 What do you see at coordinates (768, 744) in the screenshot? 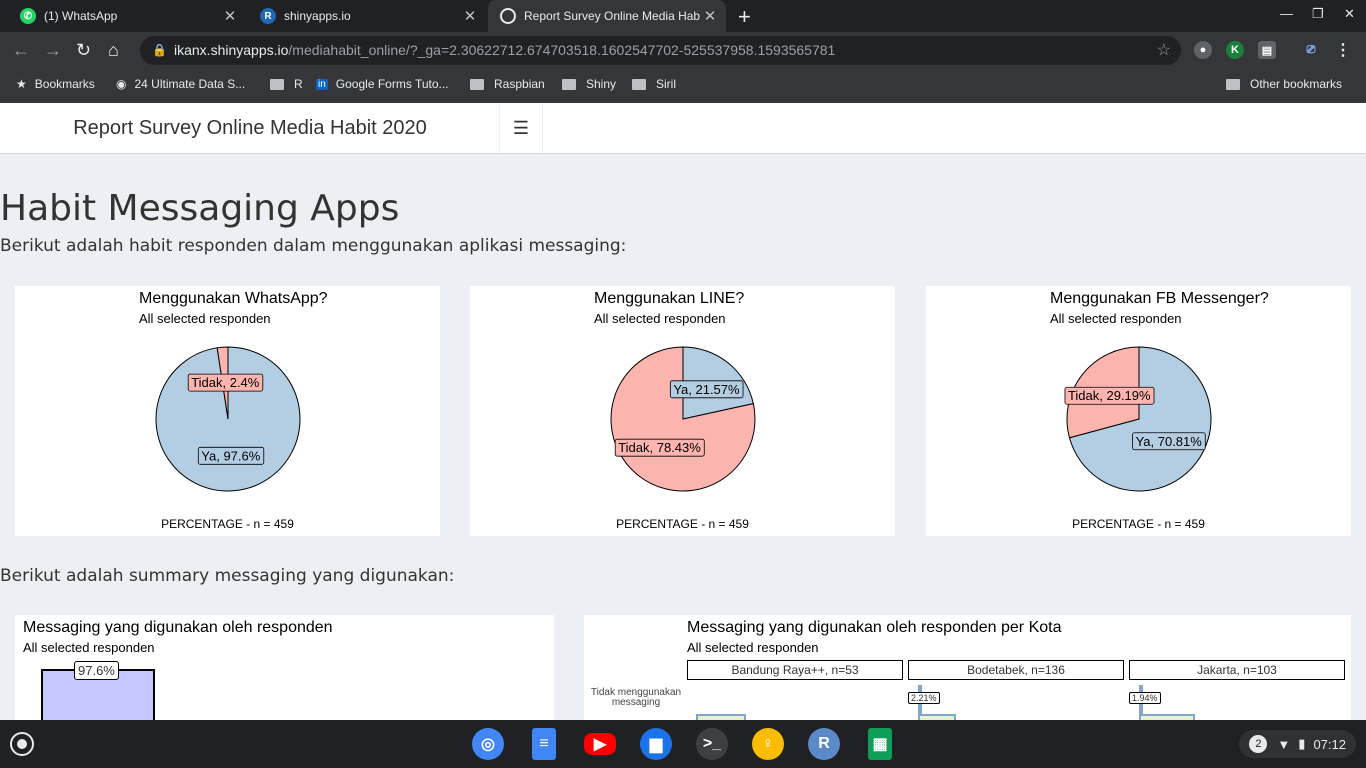
I see `keep-app-icon: ♀` at bounding box center [768, 744].